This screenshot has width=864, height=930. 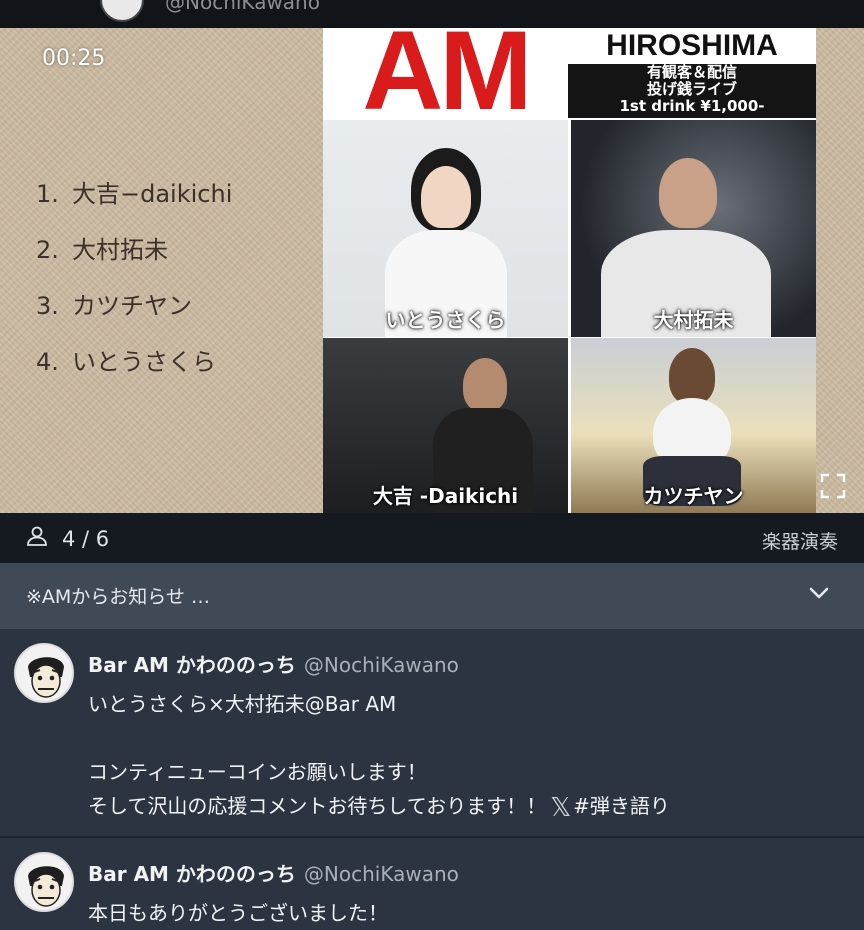 What do you see at coordinates (819, 594) in the screenshot?
I see `chevron-down-icon` at bounding box center [819, 594].